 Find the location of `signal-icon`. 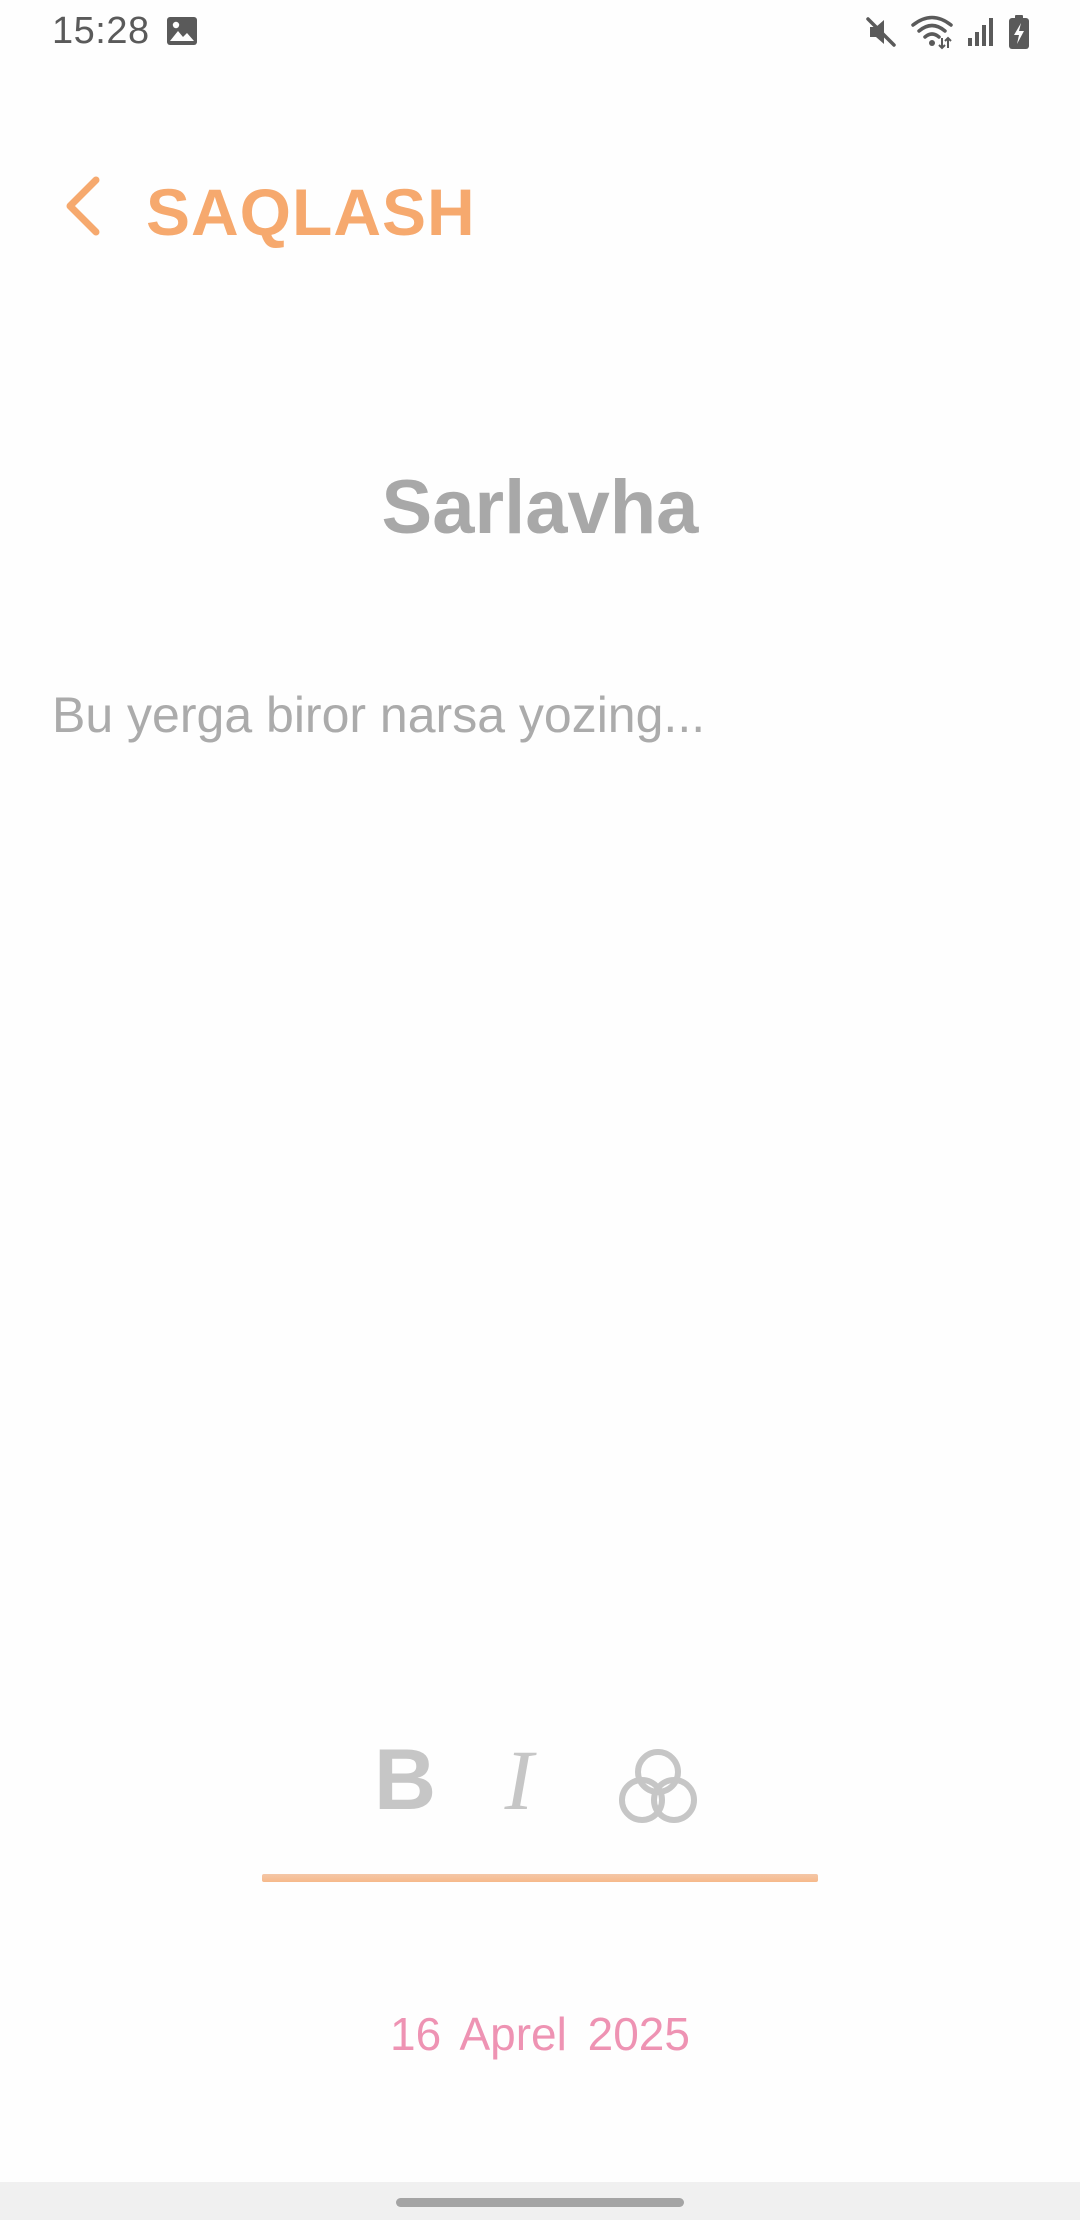

signal-icon is located at coordinates (981, 32).